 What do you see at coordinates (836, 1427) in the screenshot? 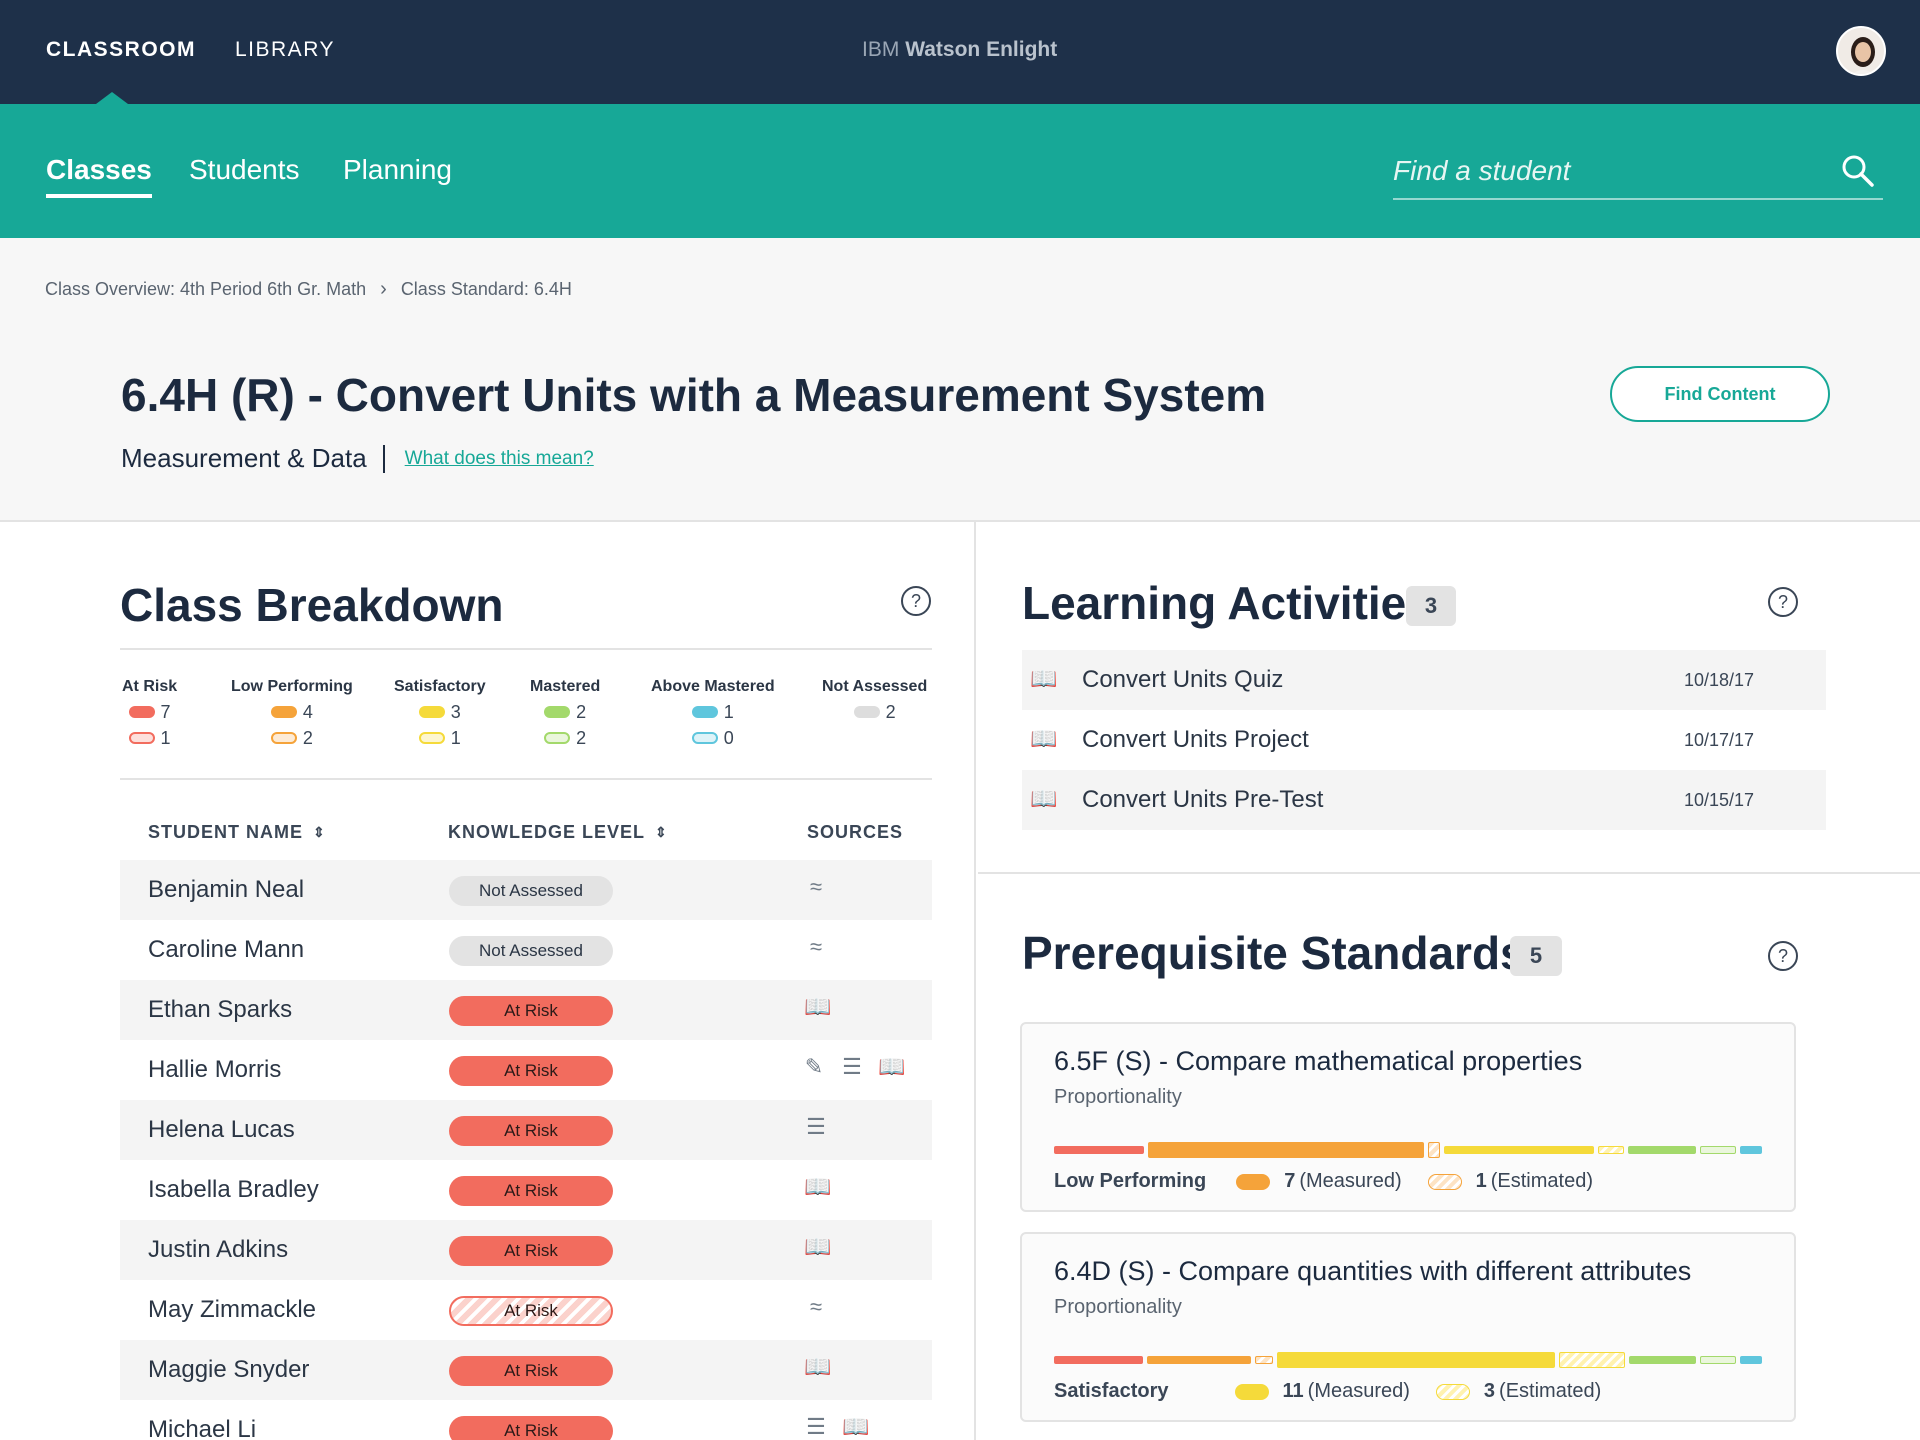
I see `sources-cell: ☰ 📖` at bounding box center [836, 1427].